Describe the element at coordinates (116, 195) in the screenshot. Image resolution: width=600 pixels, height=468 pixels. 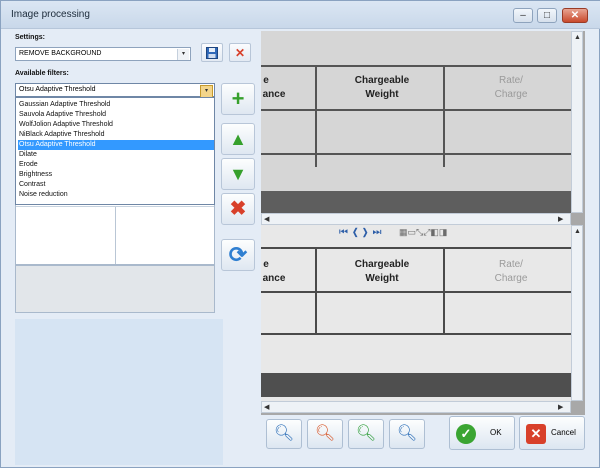
I see `dropdown-option: Noise reduction` at that location.